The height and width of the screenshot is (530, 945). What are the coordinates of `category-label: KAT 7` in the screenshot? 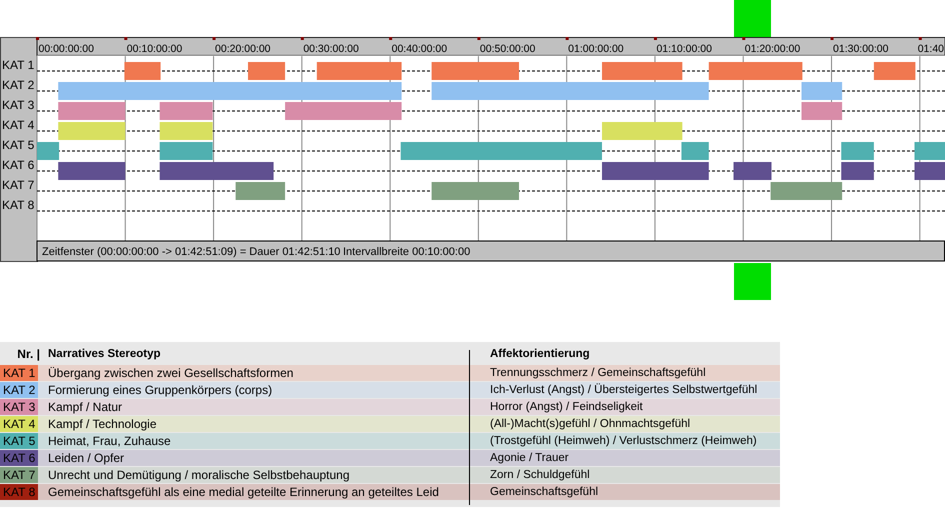 It's located at (18, 185).